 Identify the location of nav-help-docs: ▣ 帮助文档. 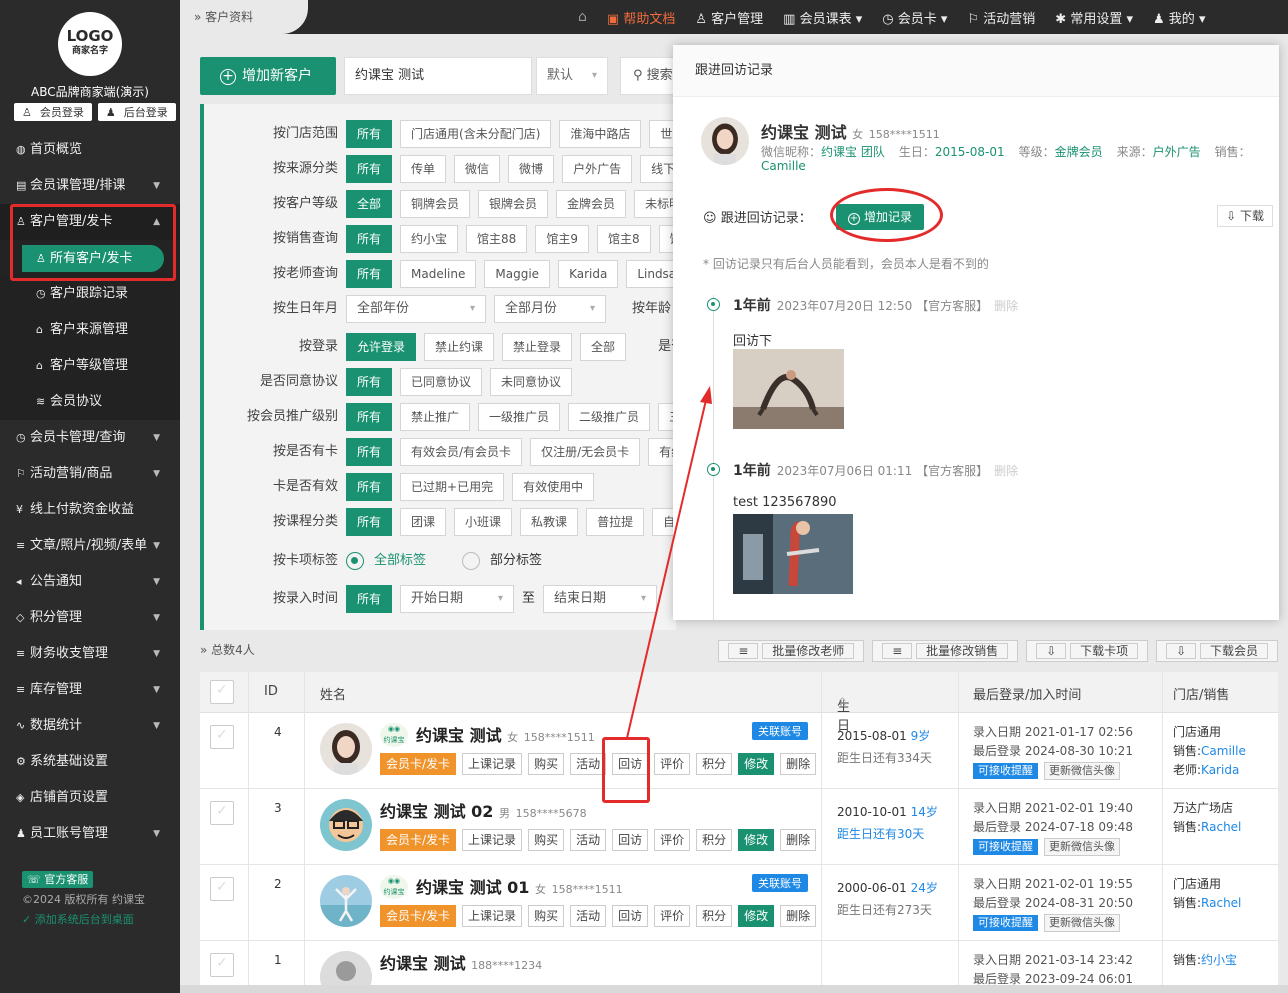
(641, 17).